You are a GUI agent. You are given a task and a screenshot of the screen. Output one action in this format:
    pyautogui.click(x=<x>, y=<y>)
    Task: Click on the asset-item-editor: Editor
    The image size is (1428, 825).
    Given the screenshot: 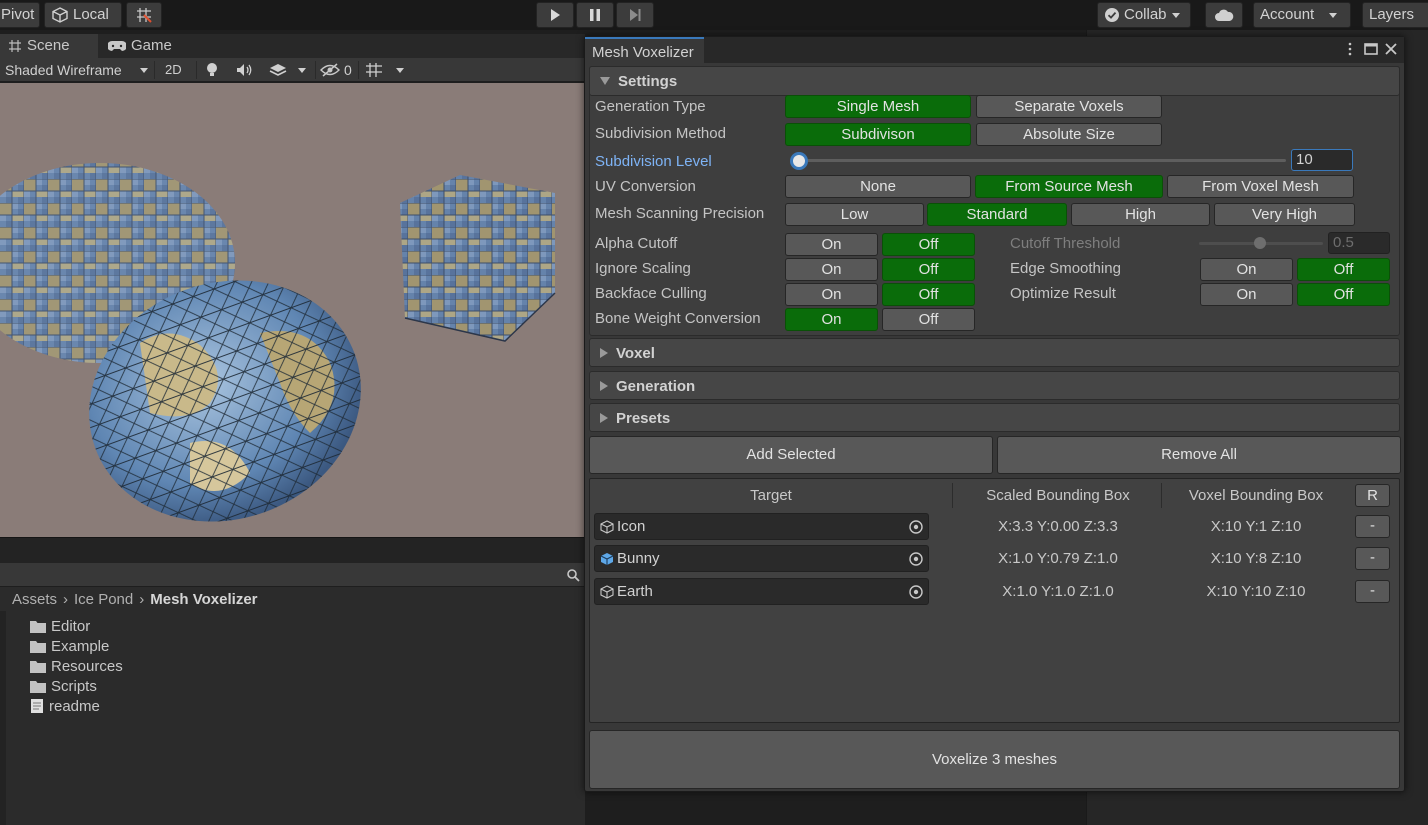 What is the action you would take?
    pyautogui.click(x=60, y=626)
    